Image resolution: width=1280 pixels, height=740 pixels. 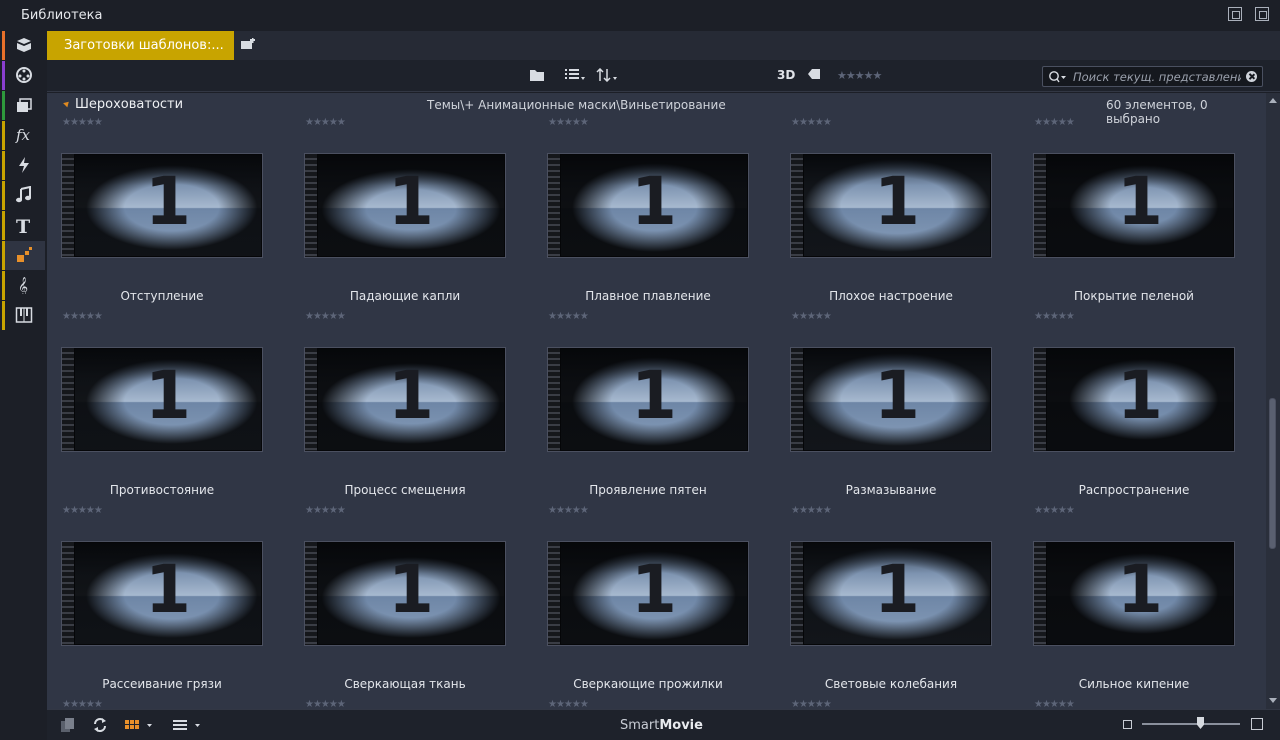 What do you see at coordinates (1262, 14) in the screenshot?
I see `restore-icon` at bounding box center [1262, 14].